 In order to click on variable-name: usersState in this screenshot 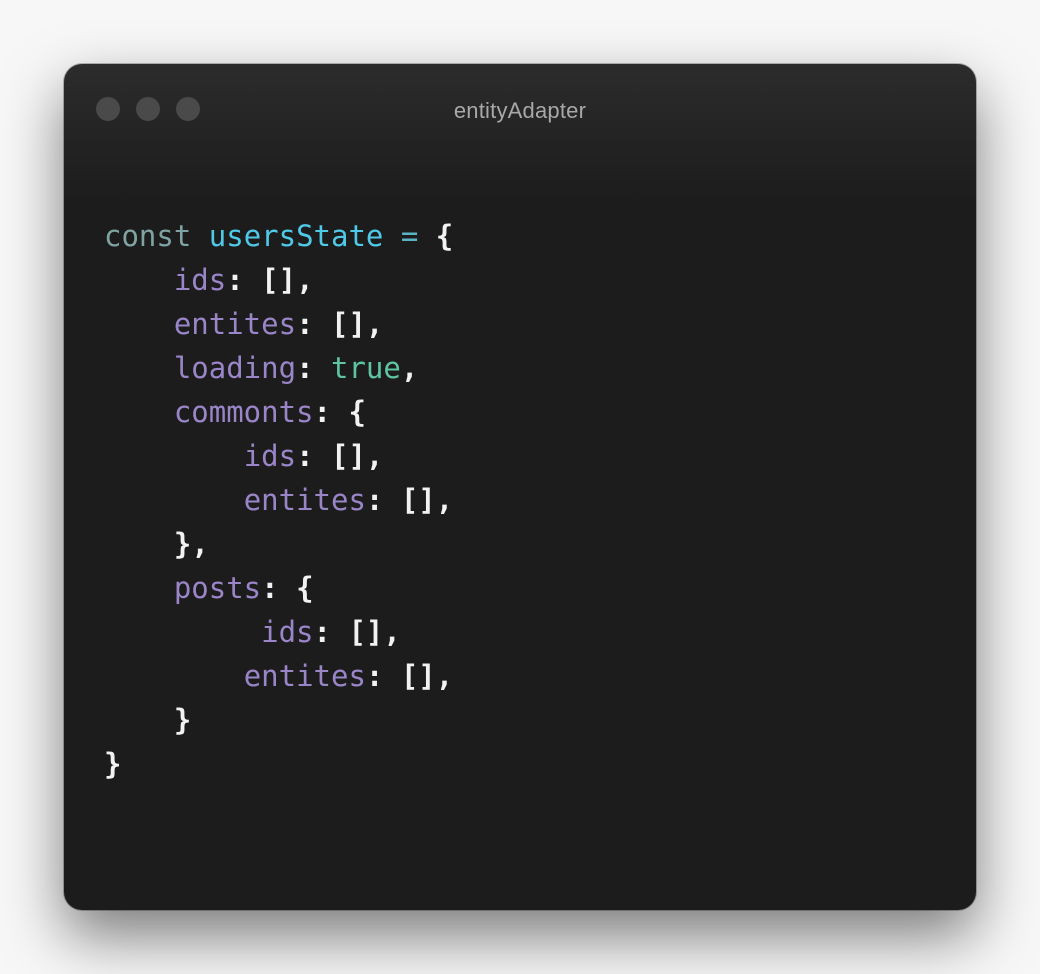, I will do `click(296, 236)`.